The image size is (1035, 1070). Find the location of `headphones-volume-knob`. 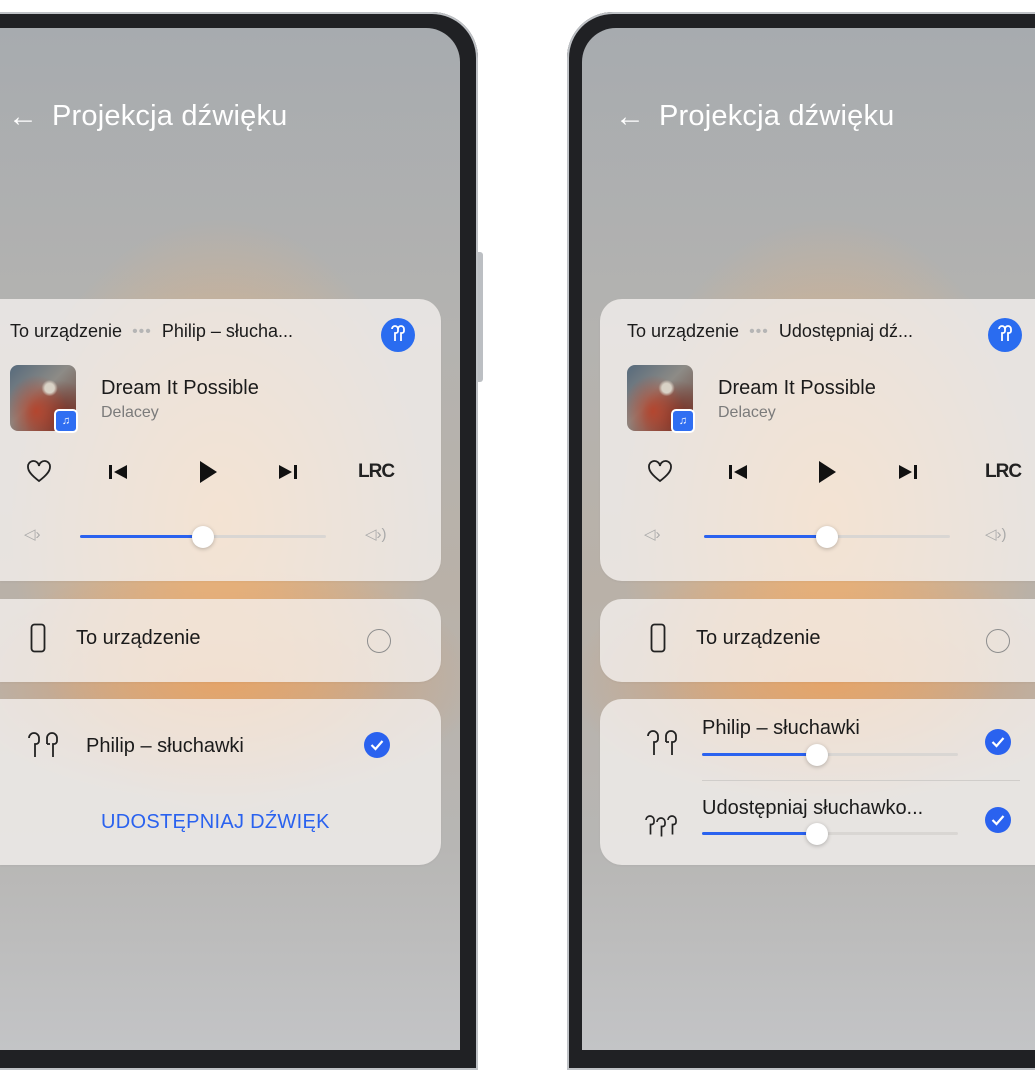

headphones-volume-knob is located at coordinates (817, 755).